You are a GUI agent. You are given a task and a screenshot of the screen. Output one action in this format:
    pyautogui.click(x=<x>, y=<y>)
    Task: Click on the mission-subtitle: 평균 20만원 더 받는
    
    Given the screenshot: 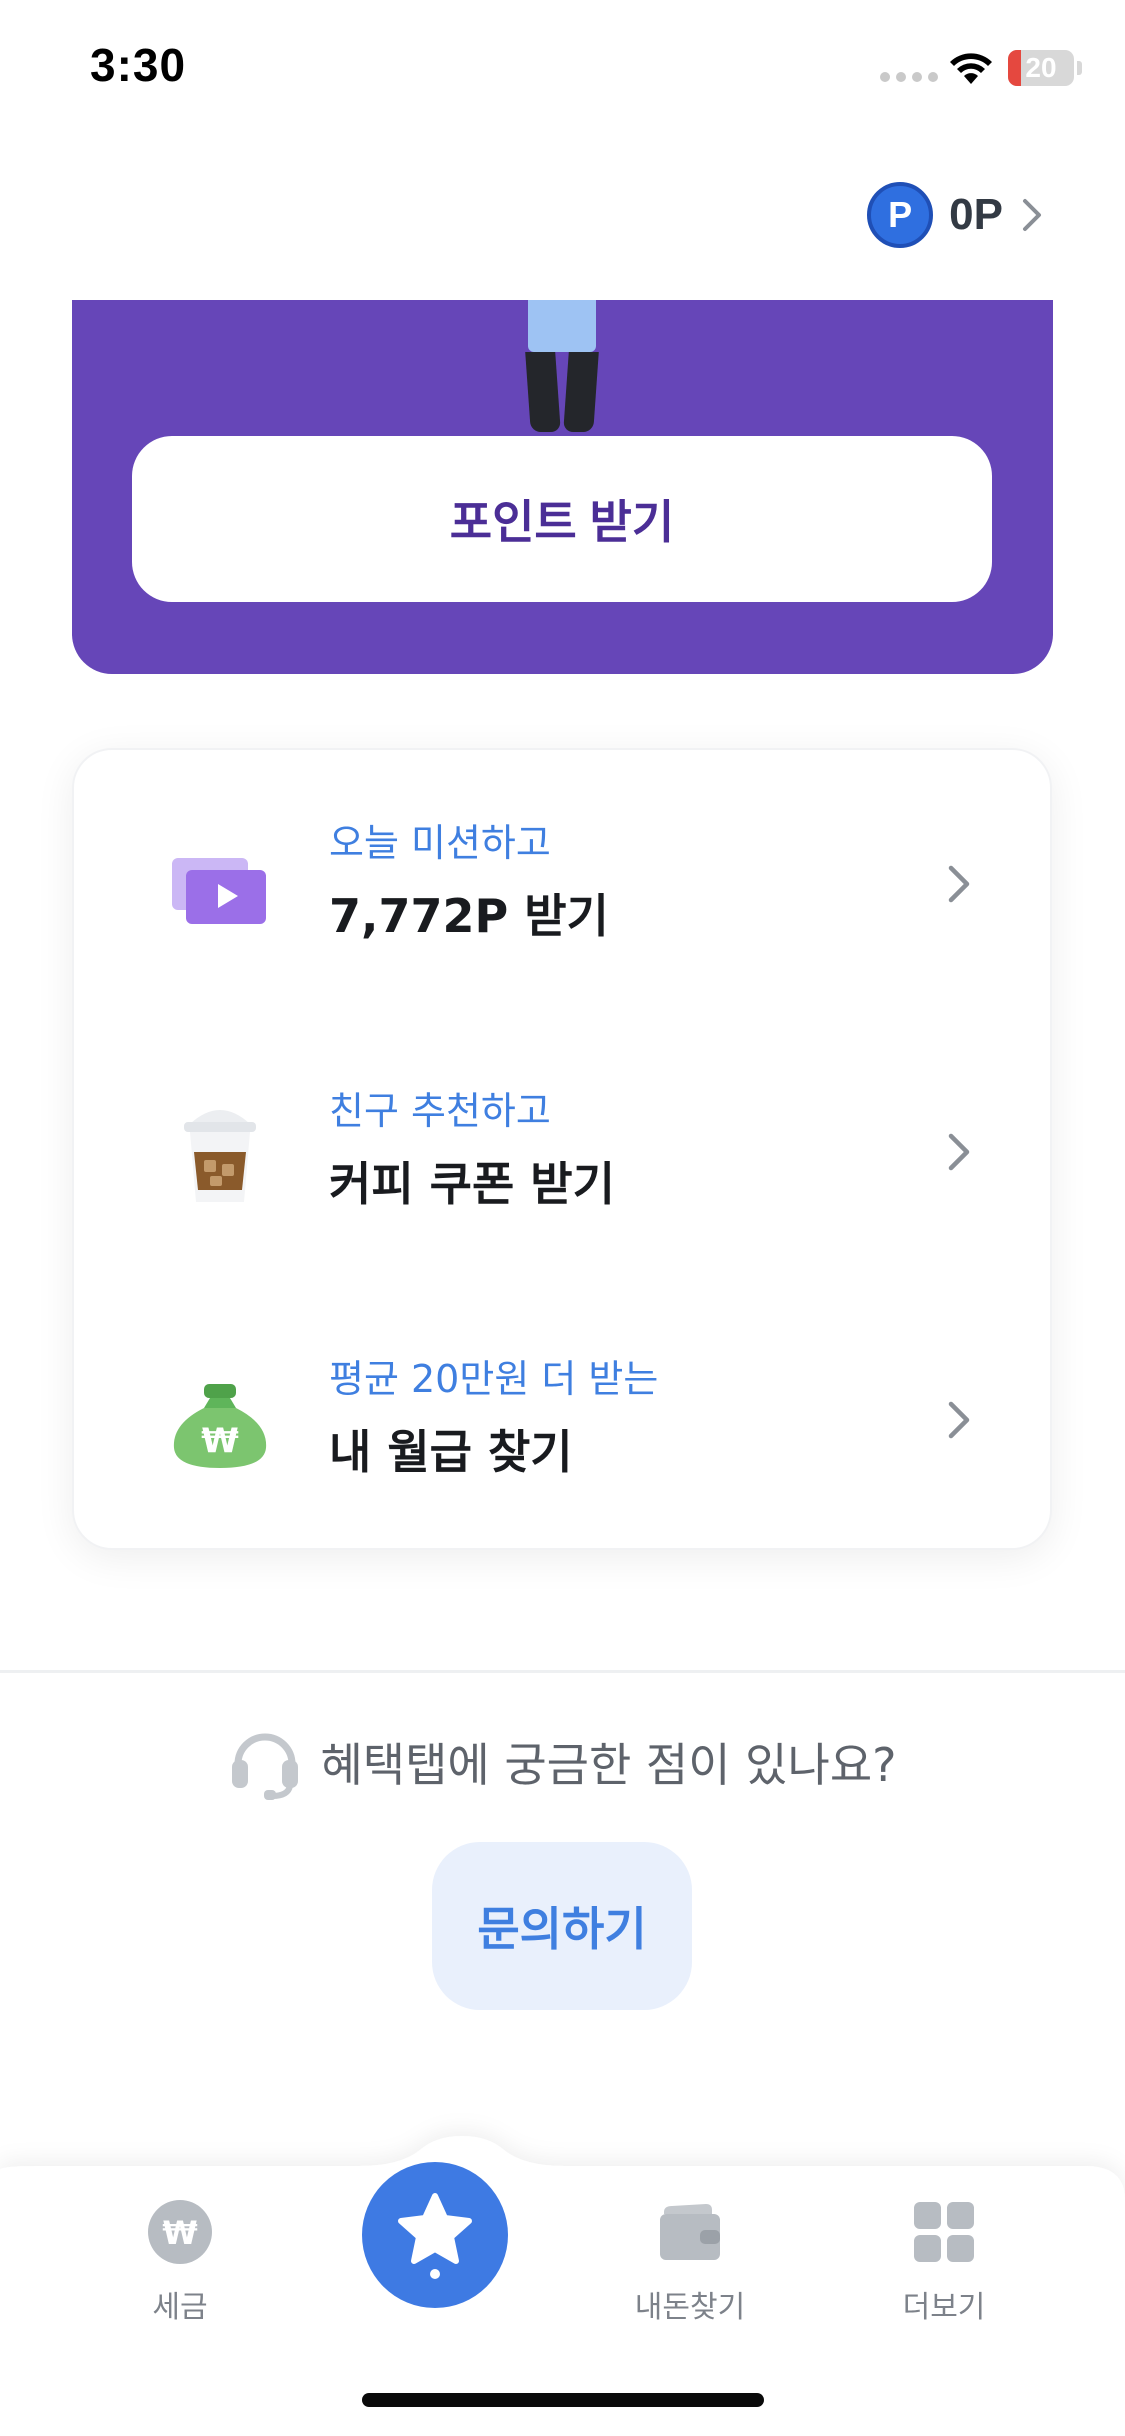 What is the action you would take?
    pyautogui.click(x=494, y=1379)
    